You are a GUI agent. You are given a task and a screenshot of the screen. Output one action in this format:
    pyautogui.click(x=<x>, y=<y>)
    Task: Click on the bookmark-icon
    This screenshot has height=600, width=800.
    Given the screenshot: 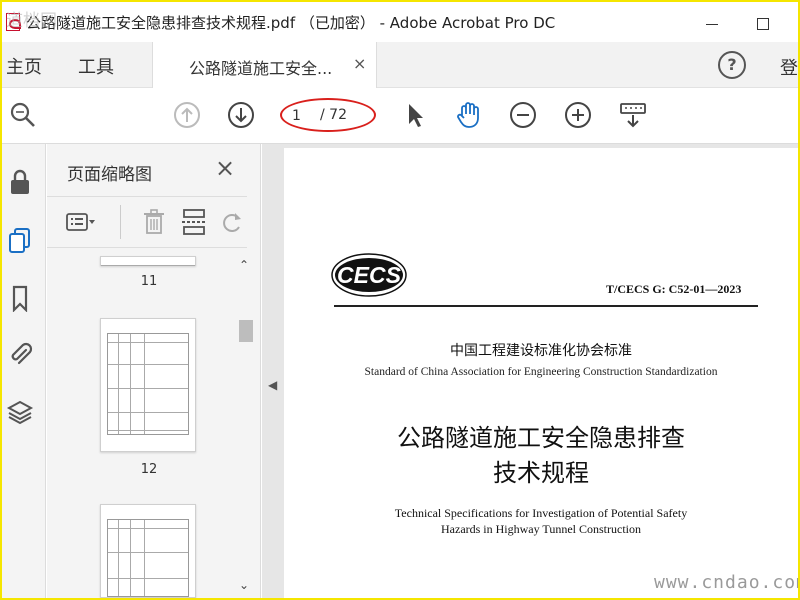 What is the action you would take?
    pyautogui.click(x=20, y=298)
    